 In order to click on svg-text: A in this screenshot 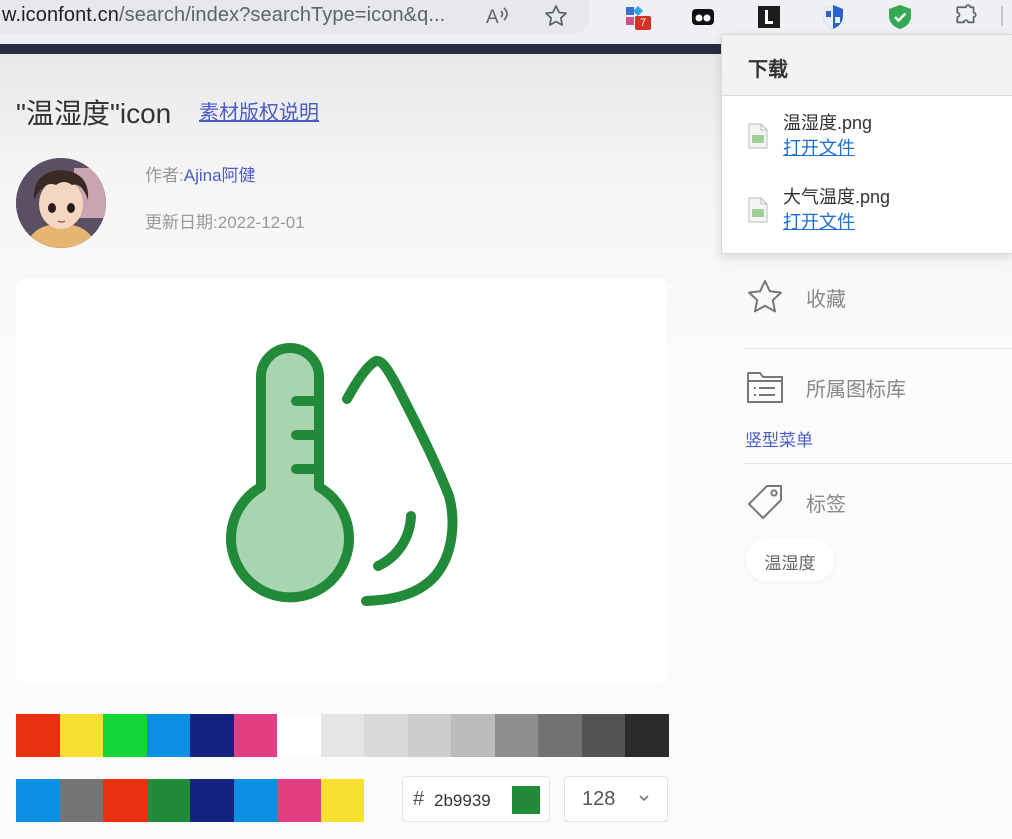, I will do `click(492, 17)`.